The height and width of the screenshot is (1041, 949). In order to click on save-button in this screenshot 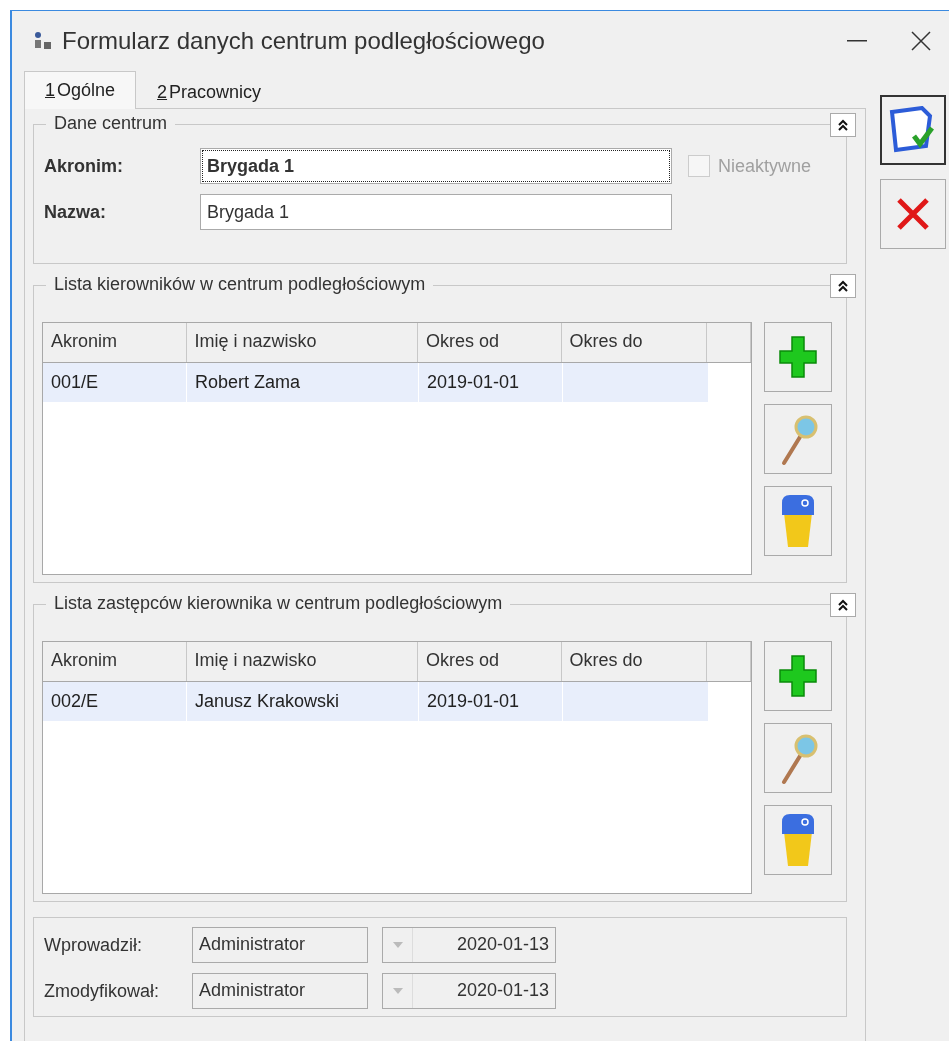, I will do `click(913, 130)`.